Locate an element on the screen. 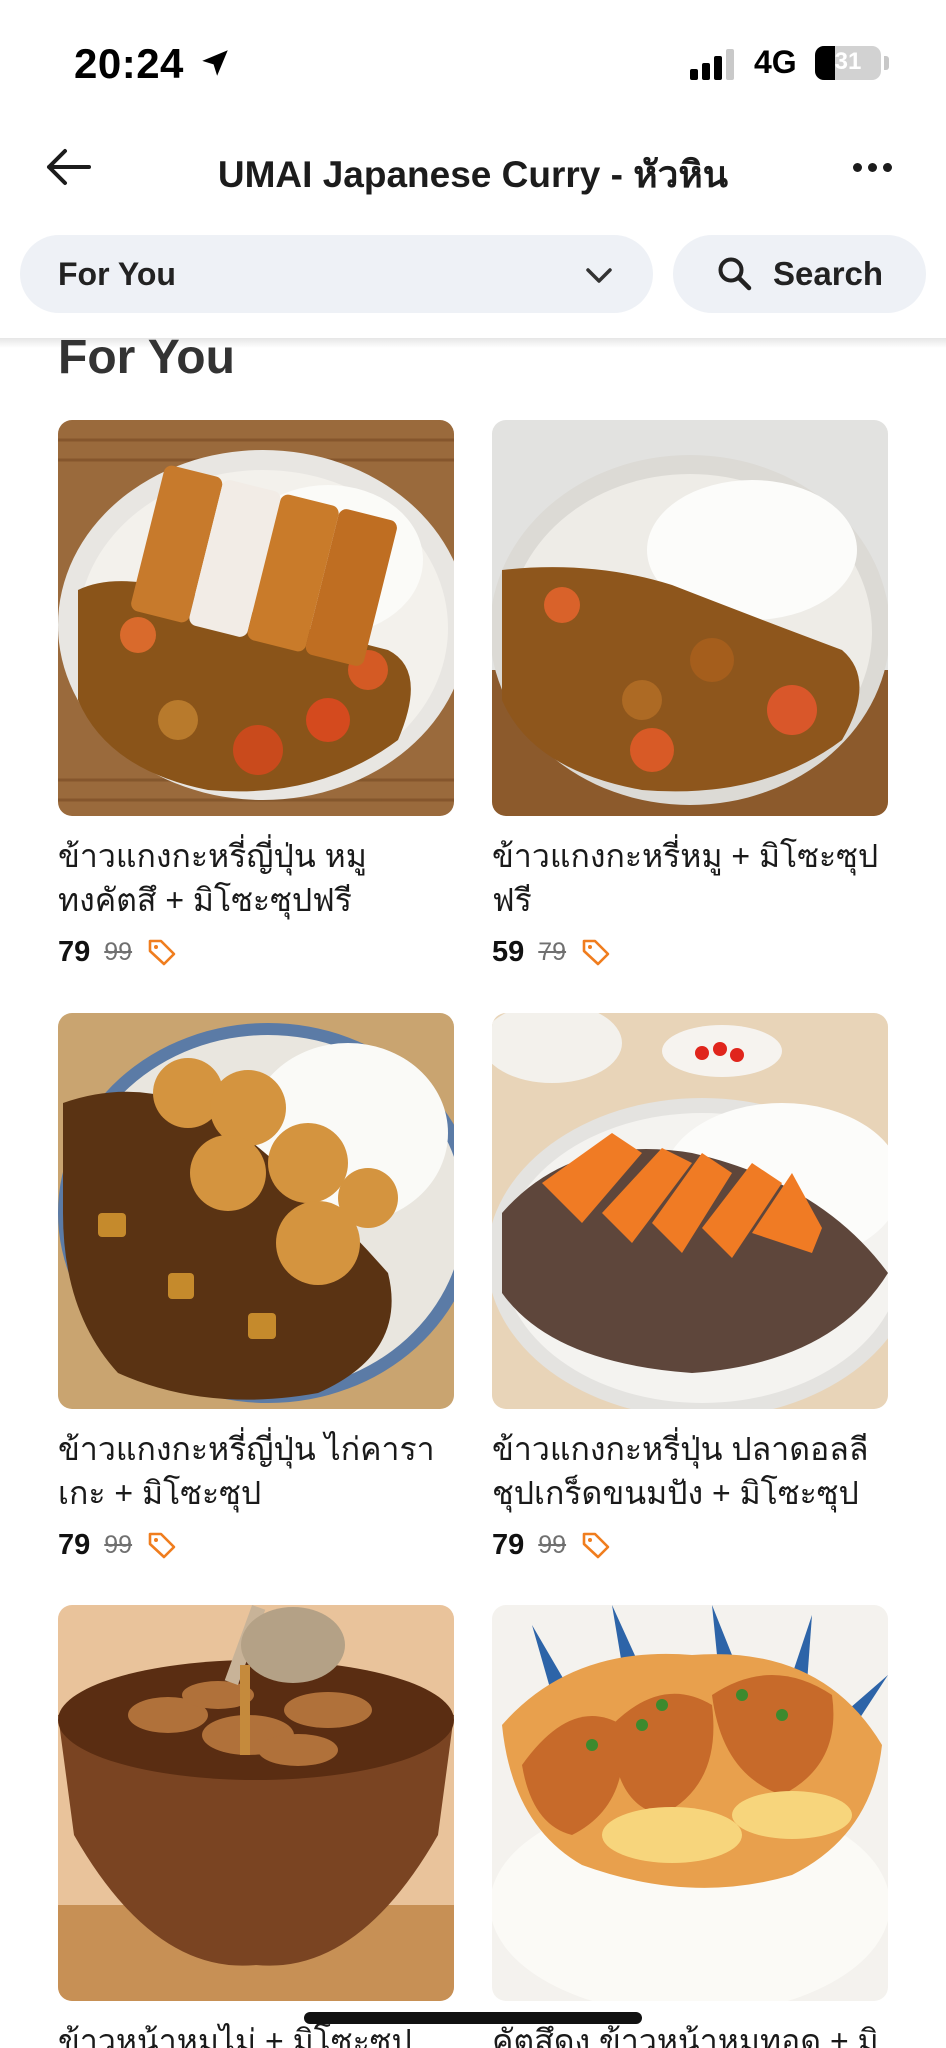  more-options-button is located at coordinates (872, 167).